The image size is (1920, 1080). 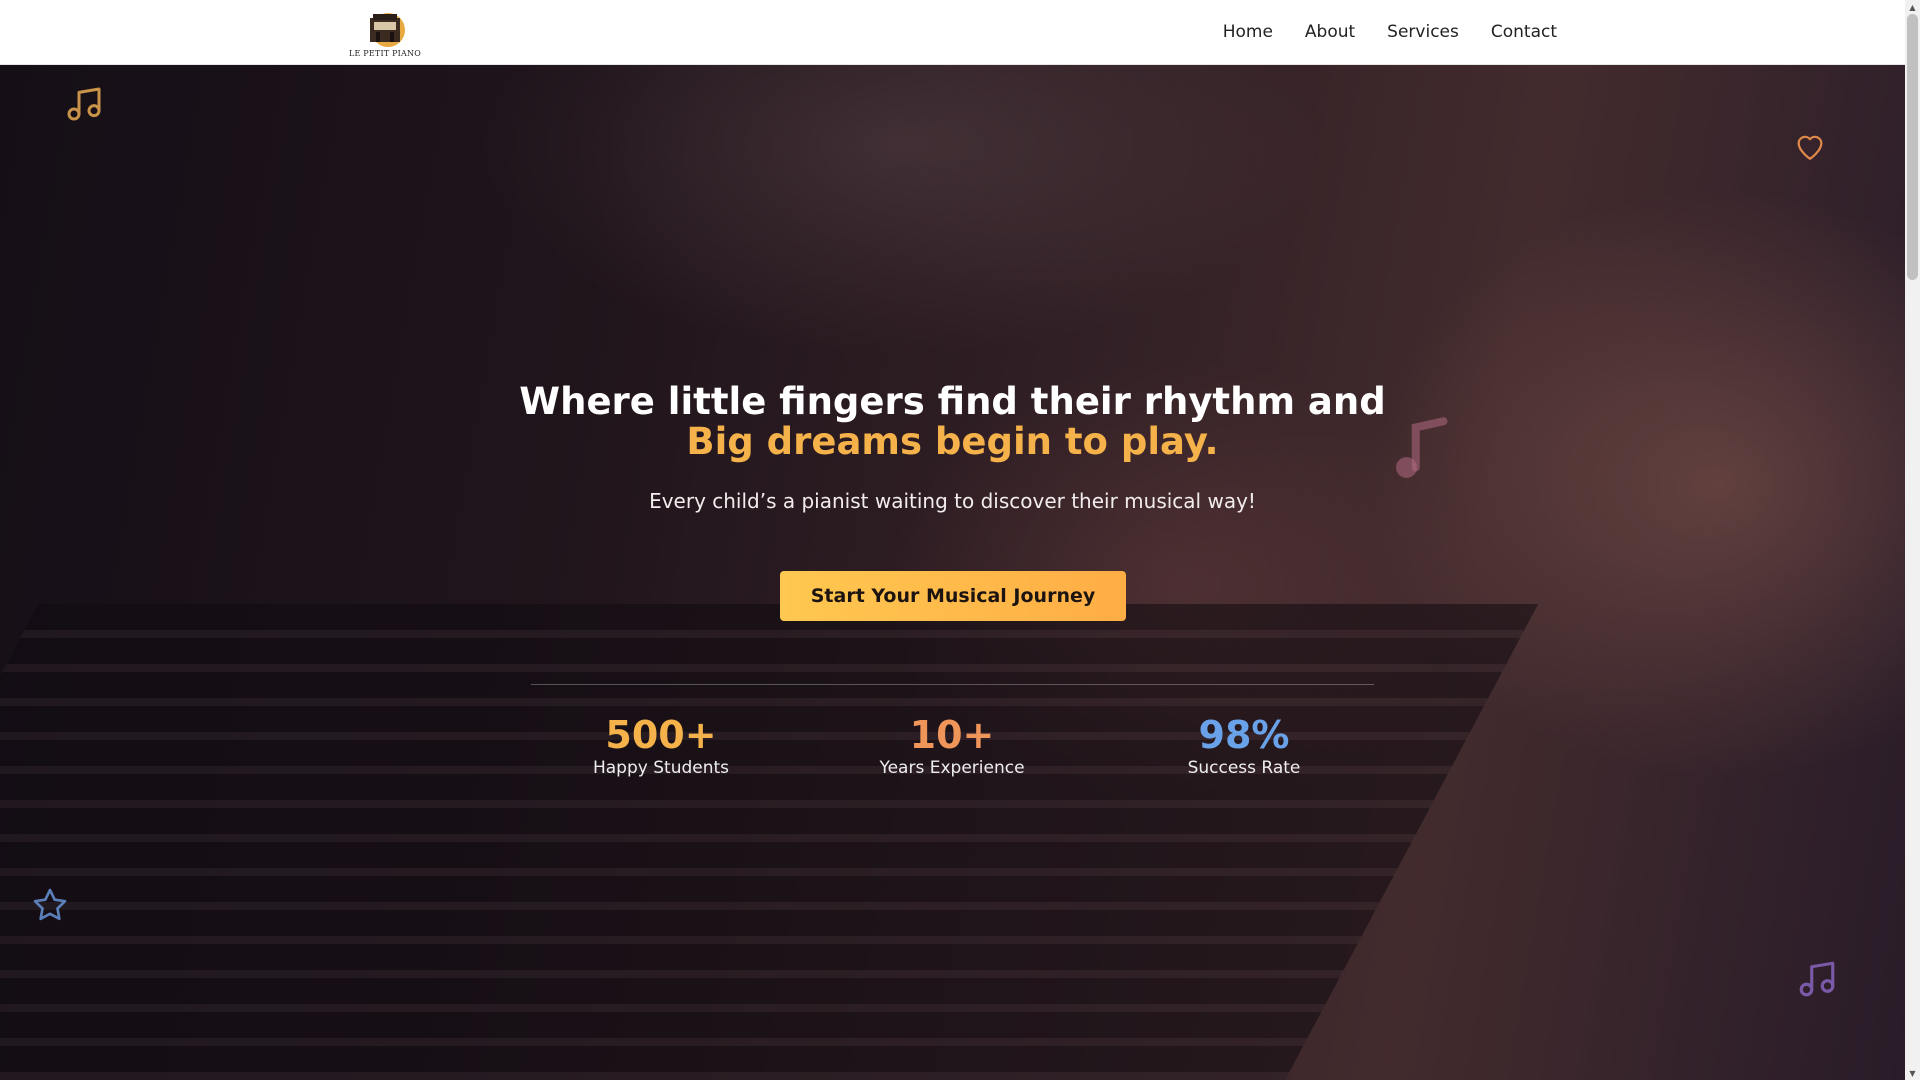 I want to click on stat-label: Happy Students, so click(x=661, y=768).